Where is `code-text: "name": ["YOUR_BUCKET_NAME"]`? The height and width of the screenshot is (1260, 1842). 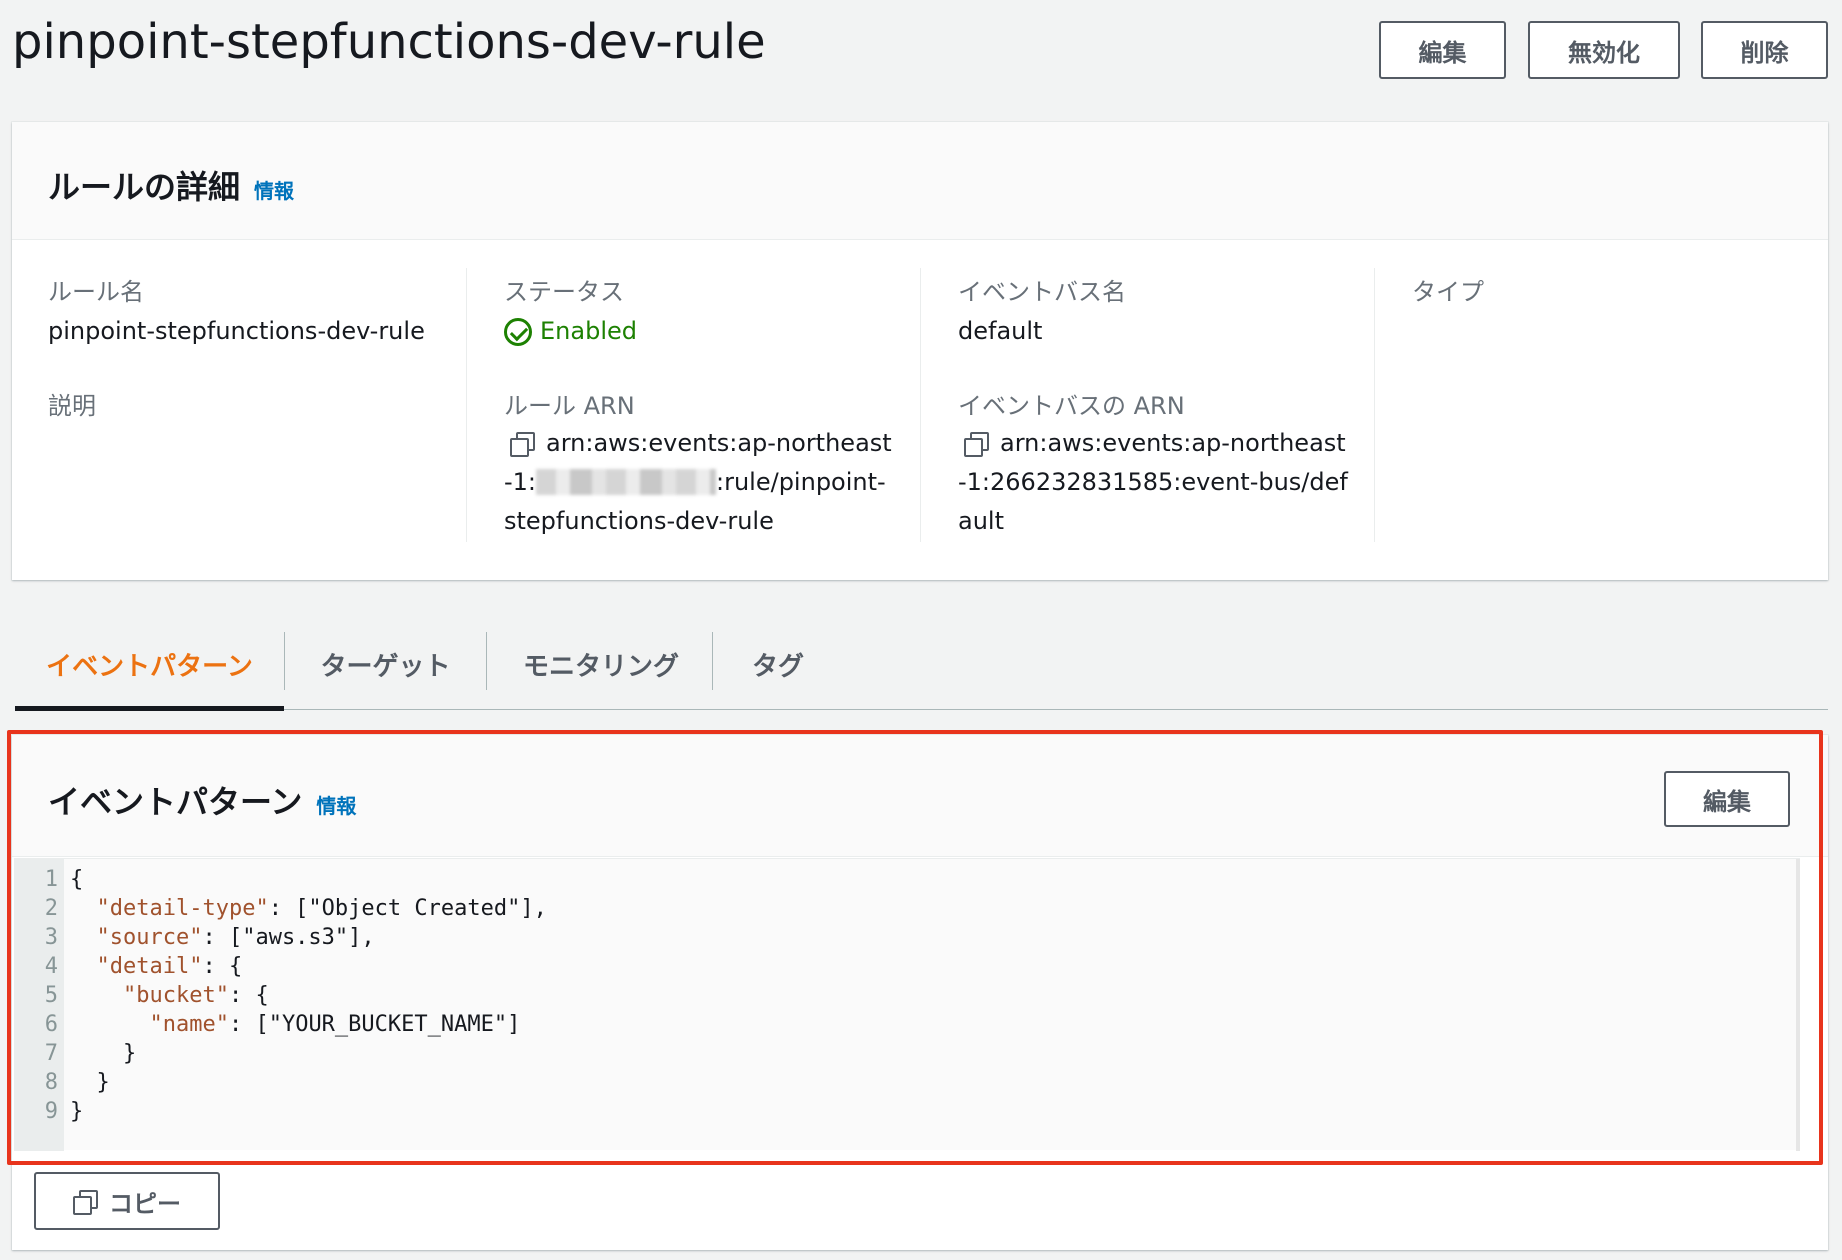
code-text: "name": ["YOUR_BUCKET_NAME"] is located at coordinates (335, 1024).